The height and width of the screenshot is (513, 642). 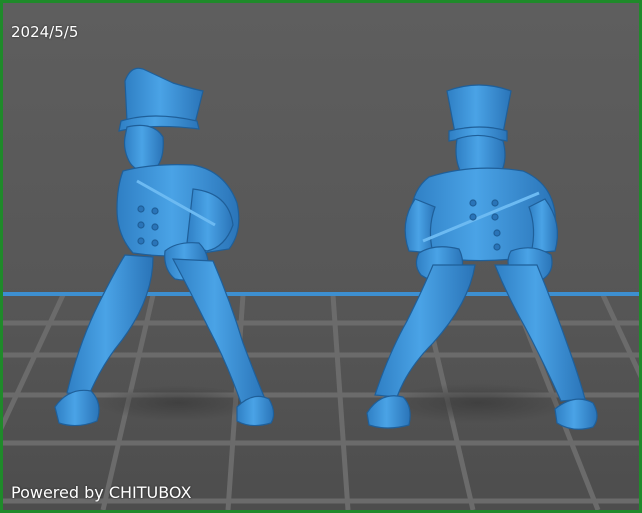 I want to click on powered-by-watermark: Powered by CHITUBOX, so click(x=101, y=492).